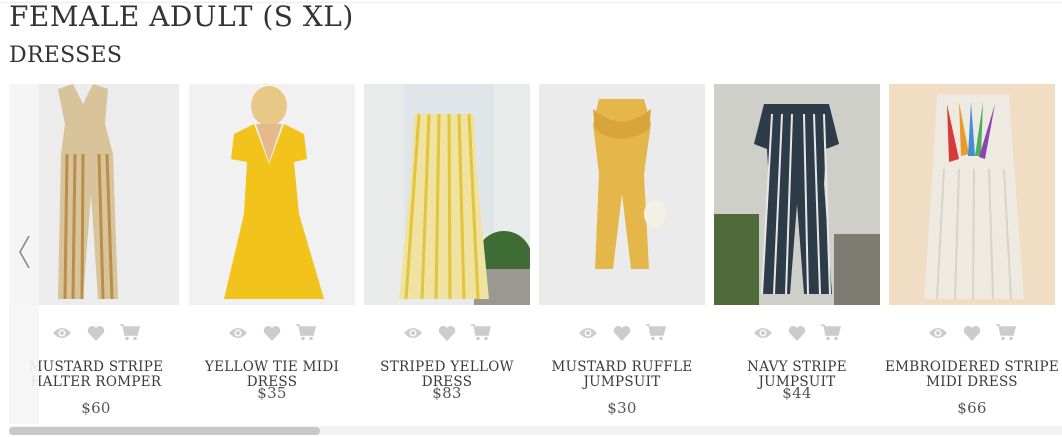  I want to click on product-card: STRIPED YELLOW DRESS $83, so click(447, 254).